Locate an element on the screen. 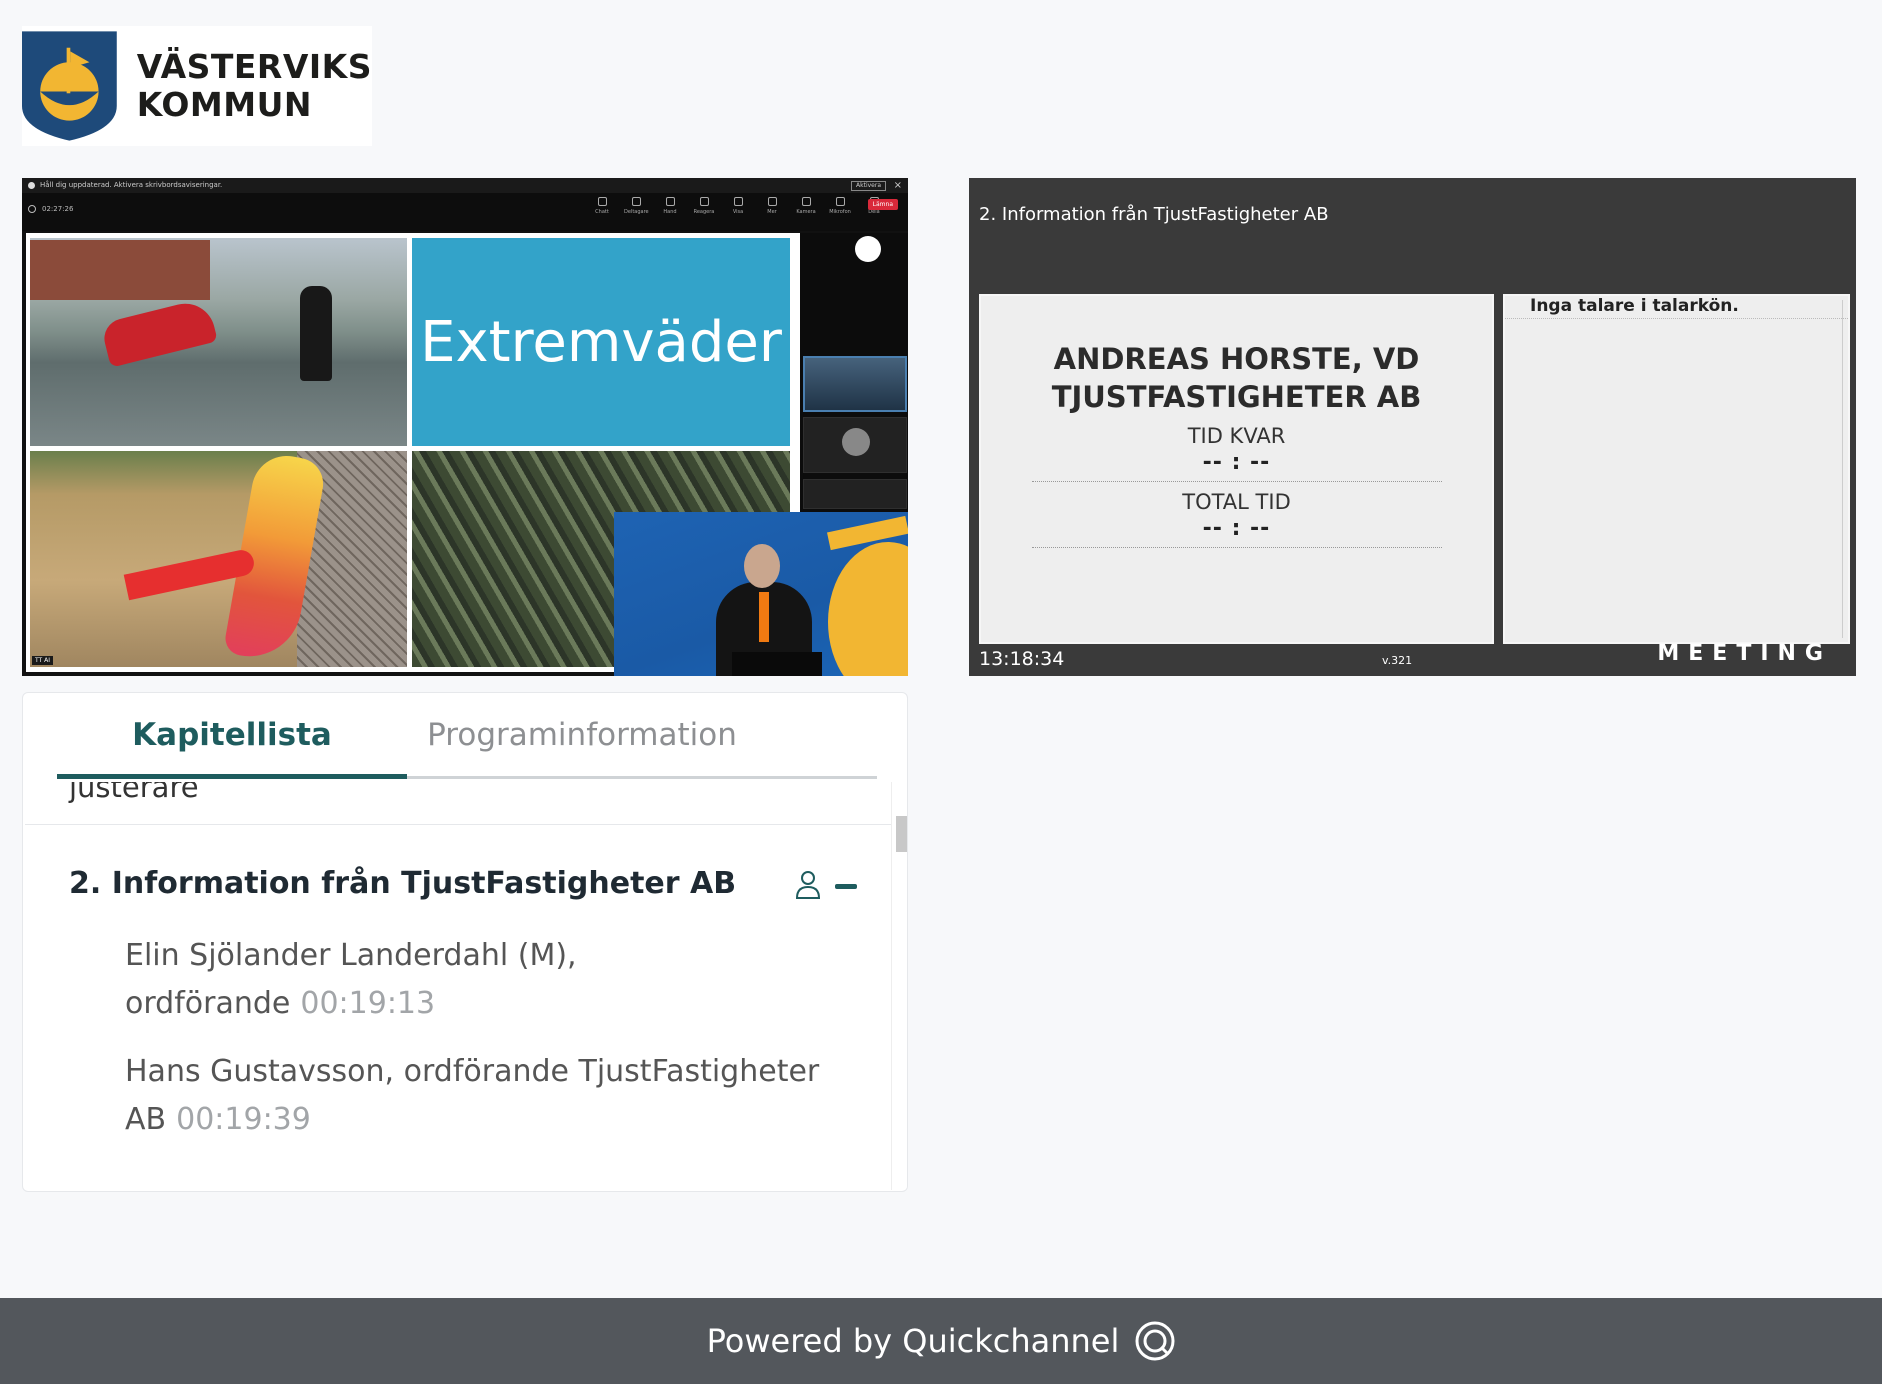 This screenshot has height=1384, width=1882. people-icon is located at coordinates (636, 201).